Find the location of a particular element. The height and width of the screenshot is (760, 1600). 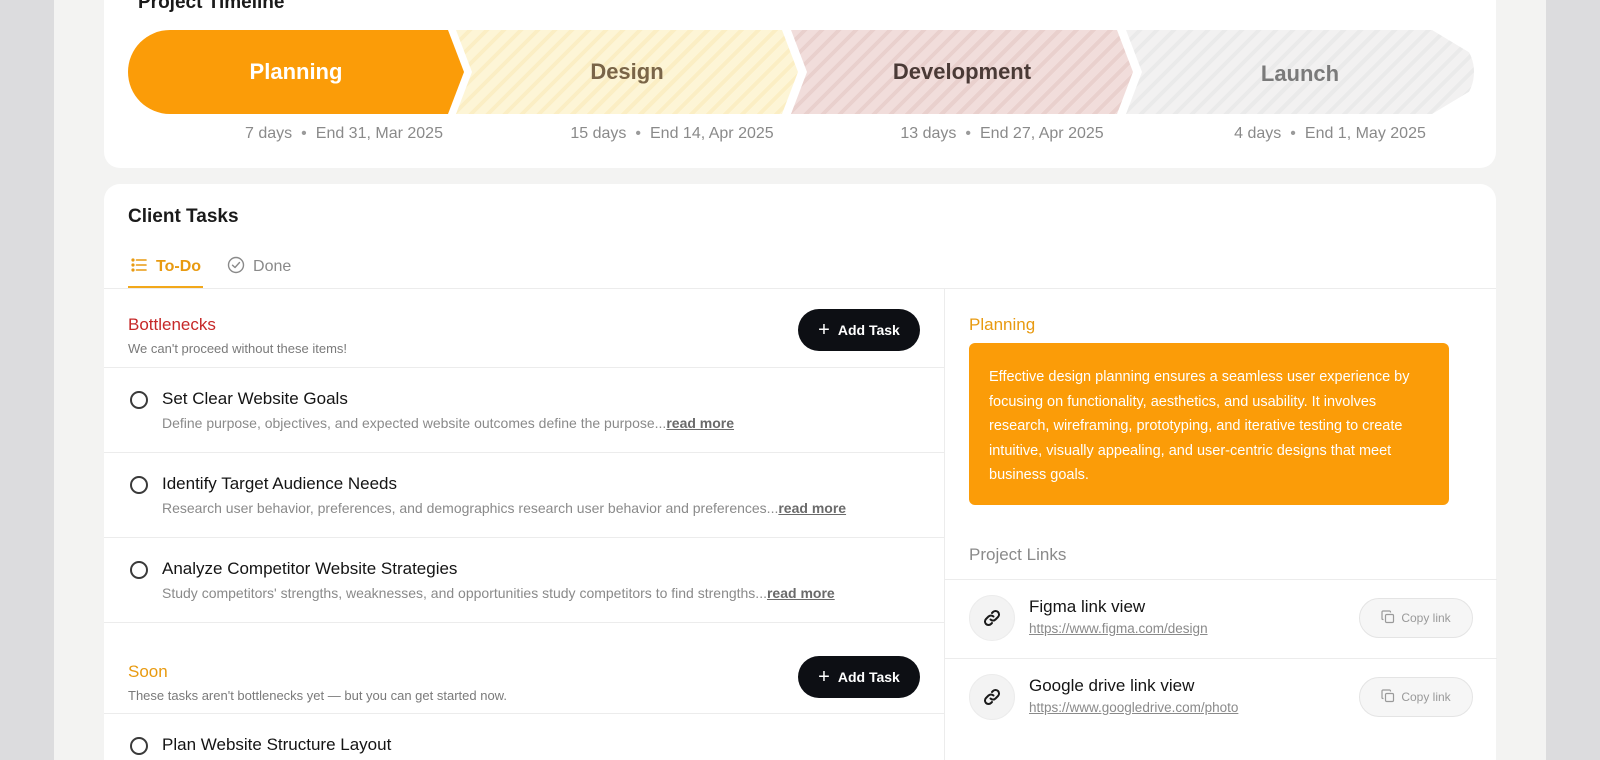

project-links-title: Project Links is located at coordinates (1018, 554).